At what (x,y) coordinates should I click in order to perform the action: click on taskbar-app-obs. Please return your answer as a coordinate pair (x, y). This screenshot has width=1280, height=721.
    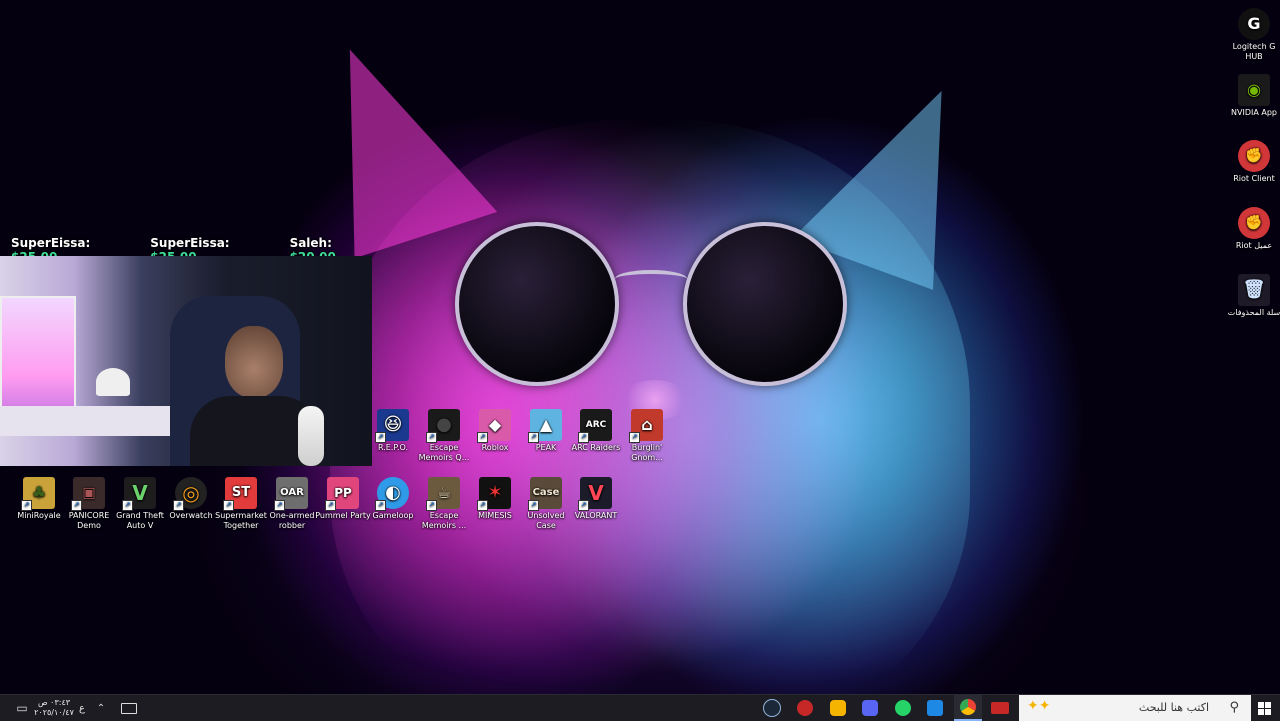
    Looking at the image, I should click on (805, 708).